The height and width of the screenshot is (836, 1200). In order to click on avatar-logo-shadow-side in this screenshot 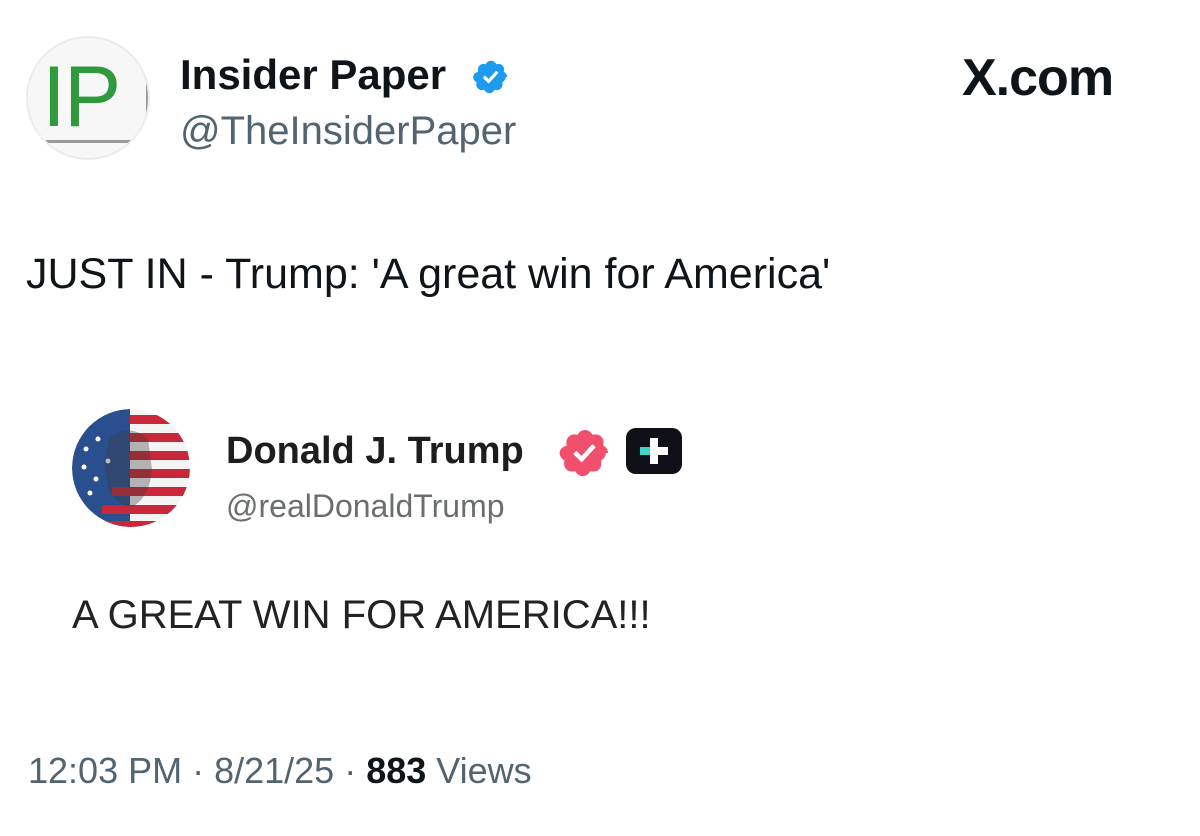, I will do `click(147, 101)`.